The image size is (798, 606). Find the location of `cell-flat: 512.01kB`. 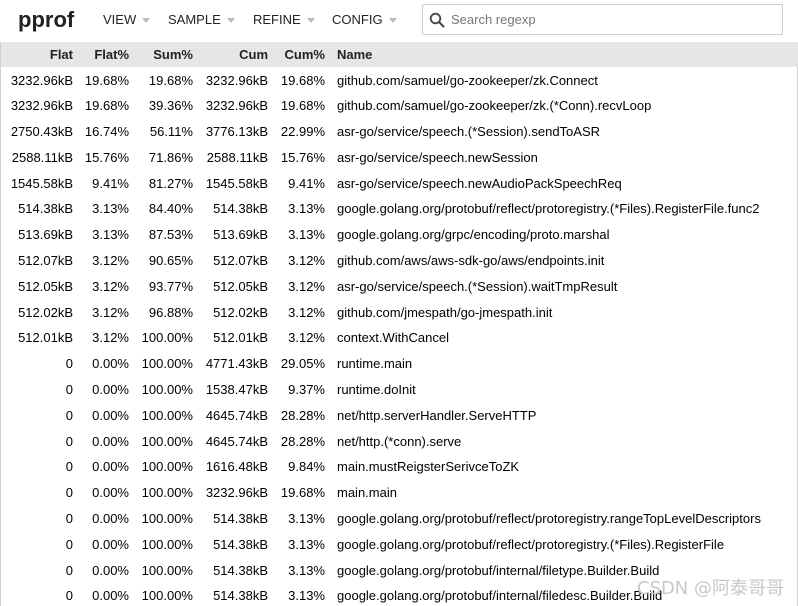

cell-flat: 512.01kB is located at coordinates (45, 338).